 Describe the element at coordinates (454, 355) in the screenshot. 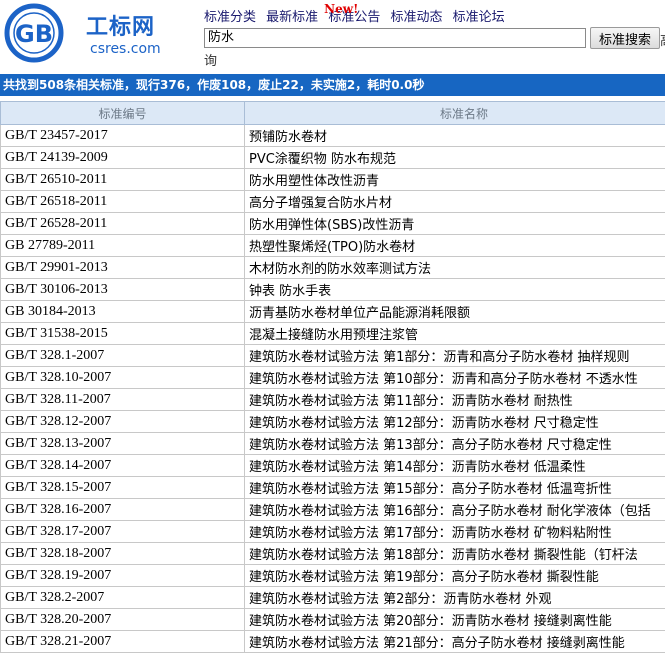

I see `standard-name-link: 建筑防水卷材试验方法 第1部分：沥青和高分子防水卷材 抽样规则` at that location.